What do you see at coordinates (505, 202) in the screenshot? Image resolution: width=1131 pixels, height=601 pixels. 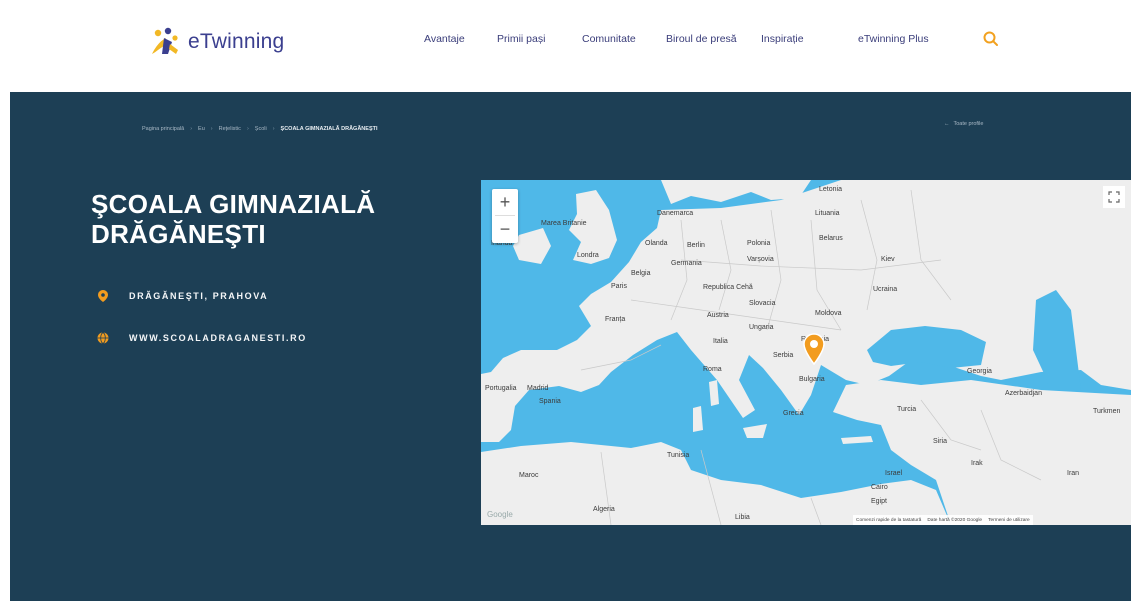 I see `zoom-in-button: +` at bounding box center [505, 202].